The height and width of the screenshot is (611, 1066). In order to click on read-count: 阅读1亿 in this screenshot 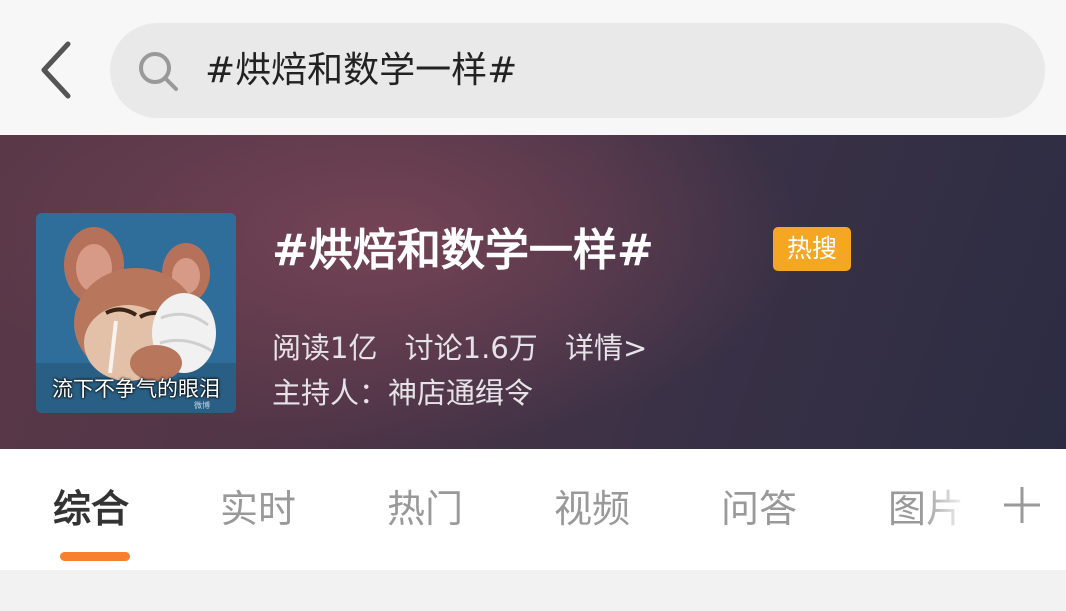, I will do `click(325, 348)`.